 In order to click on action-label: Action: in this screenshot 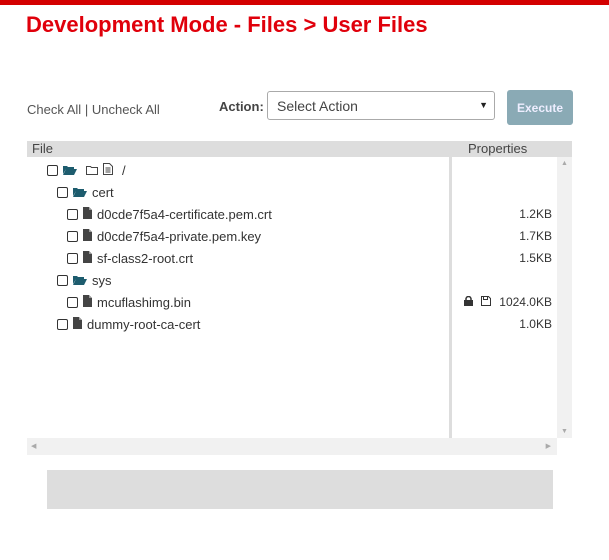, I will do `click(241, 106)`.